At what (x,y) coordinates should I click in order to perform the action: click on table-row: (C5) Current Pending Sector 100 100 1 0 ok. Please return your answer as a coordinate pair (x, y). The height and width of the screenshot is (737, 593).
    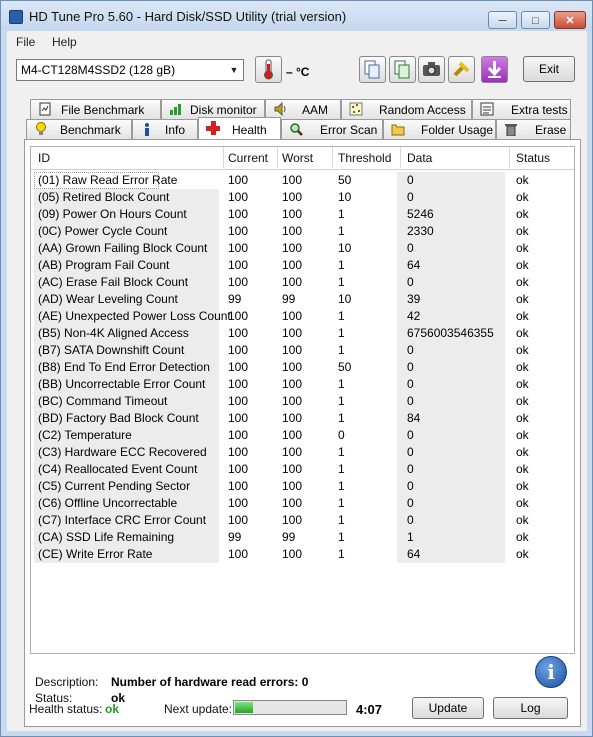
    Looking at the image, I should click on (302, 486).